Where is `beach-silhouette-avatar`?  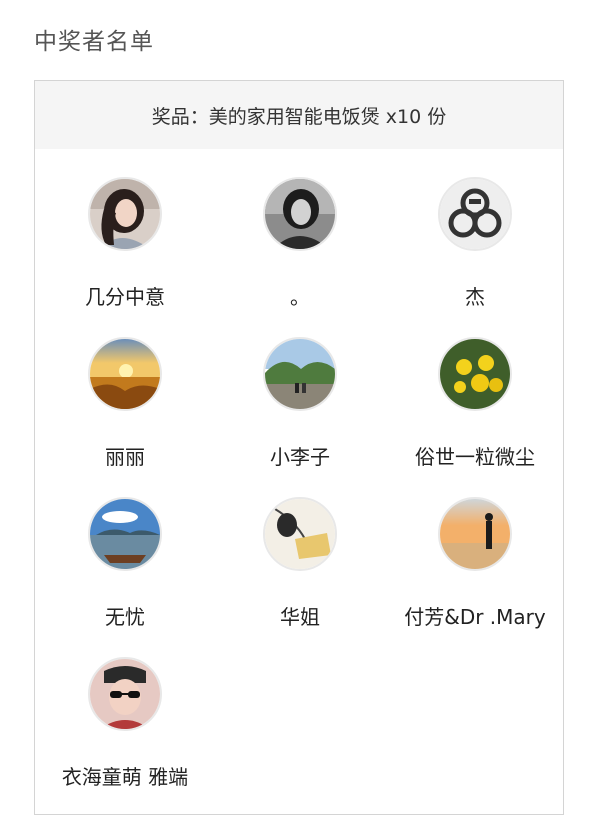 beach-silhouette-avatar is located at coordinates (475, 534).